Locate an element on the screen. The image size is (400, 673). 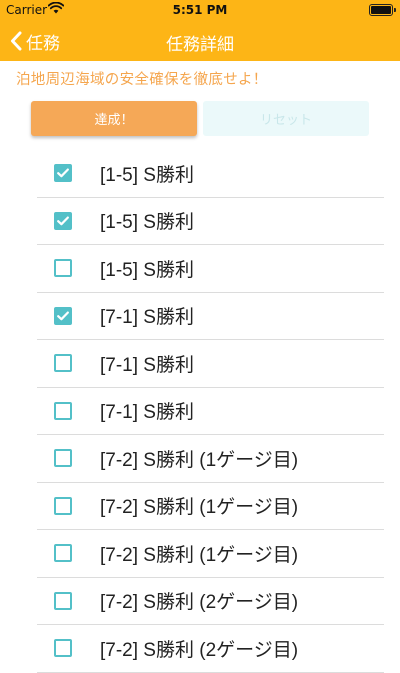
reset-button: リセット is located at coordinates (286, 118).